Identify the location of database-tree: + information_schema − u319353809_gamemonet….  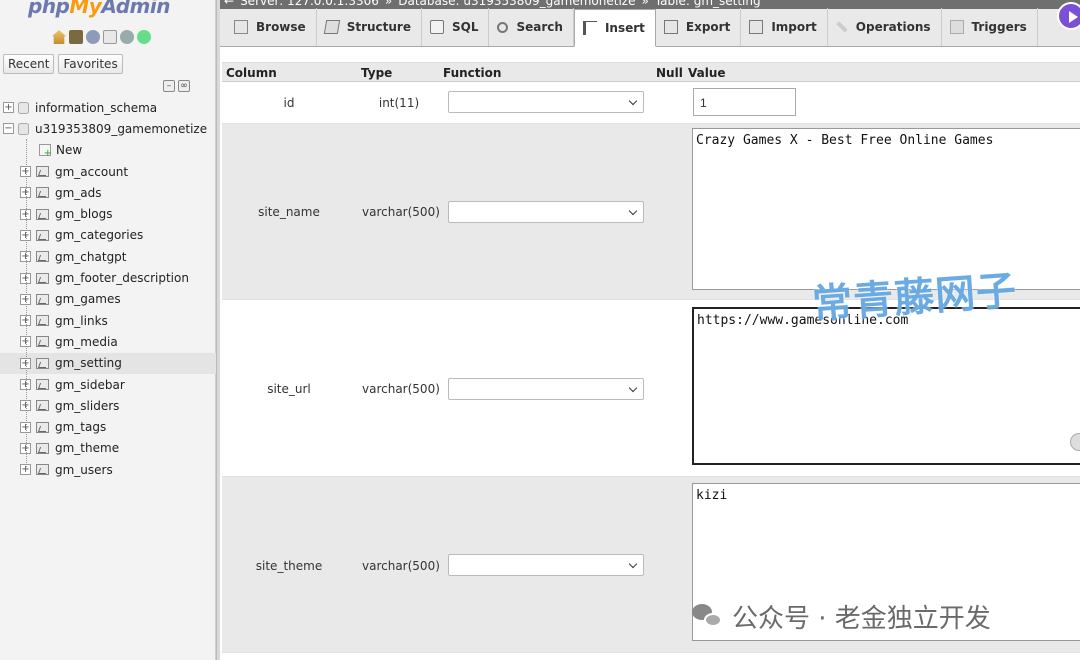
(108, 288).